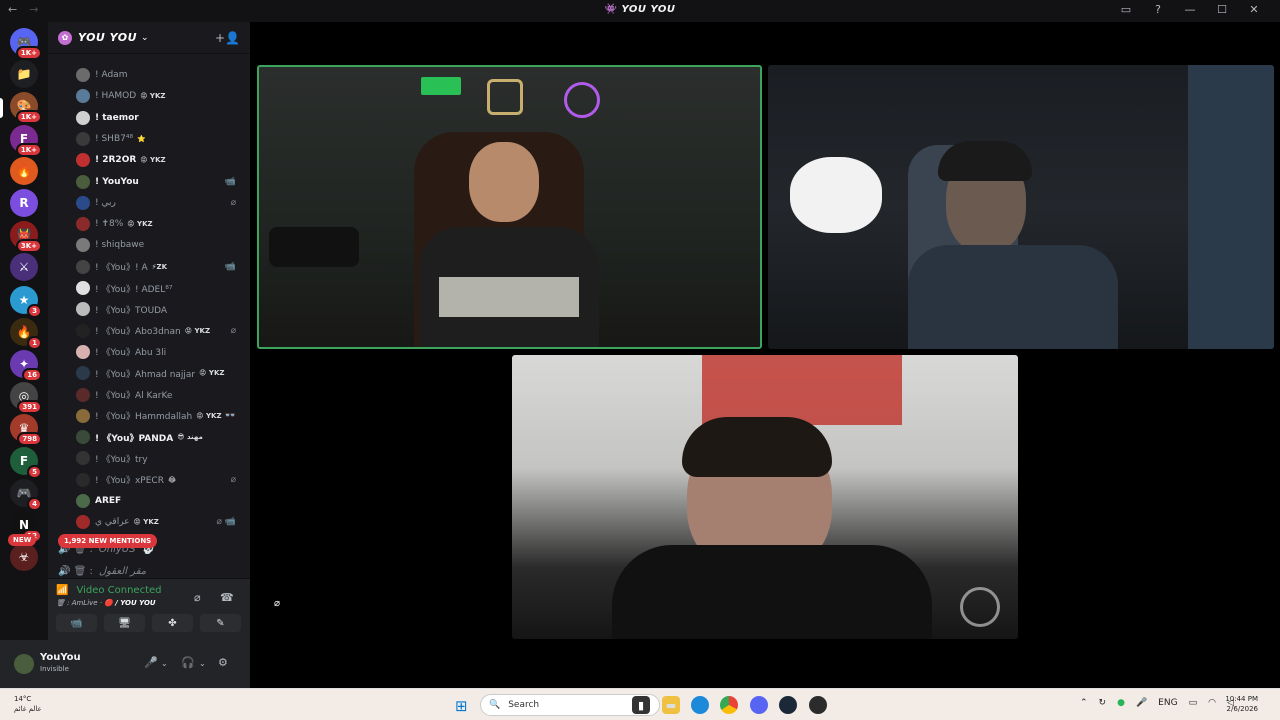 The image size is (1280, 720). Describe the element at coordinates (160, 75) in the screenshot. I see `voice-member: ! Adam` at that location.